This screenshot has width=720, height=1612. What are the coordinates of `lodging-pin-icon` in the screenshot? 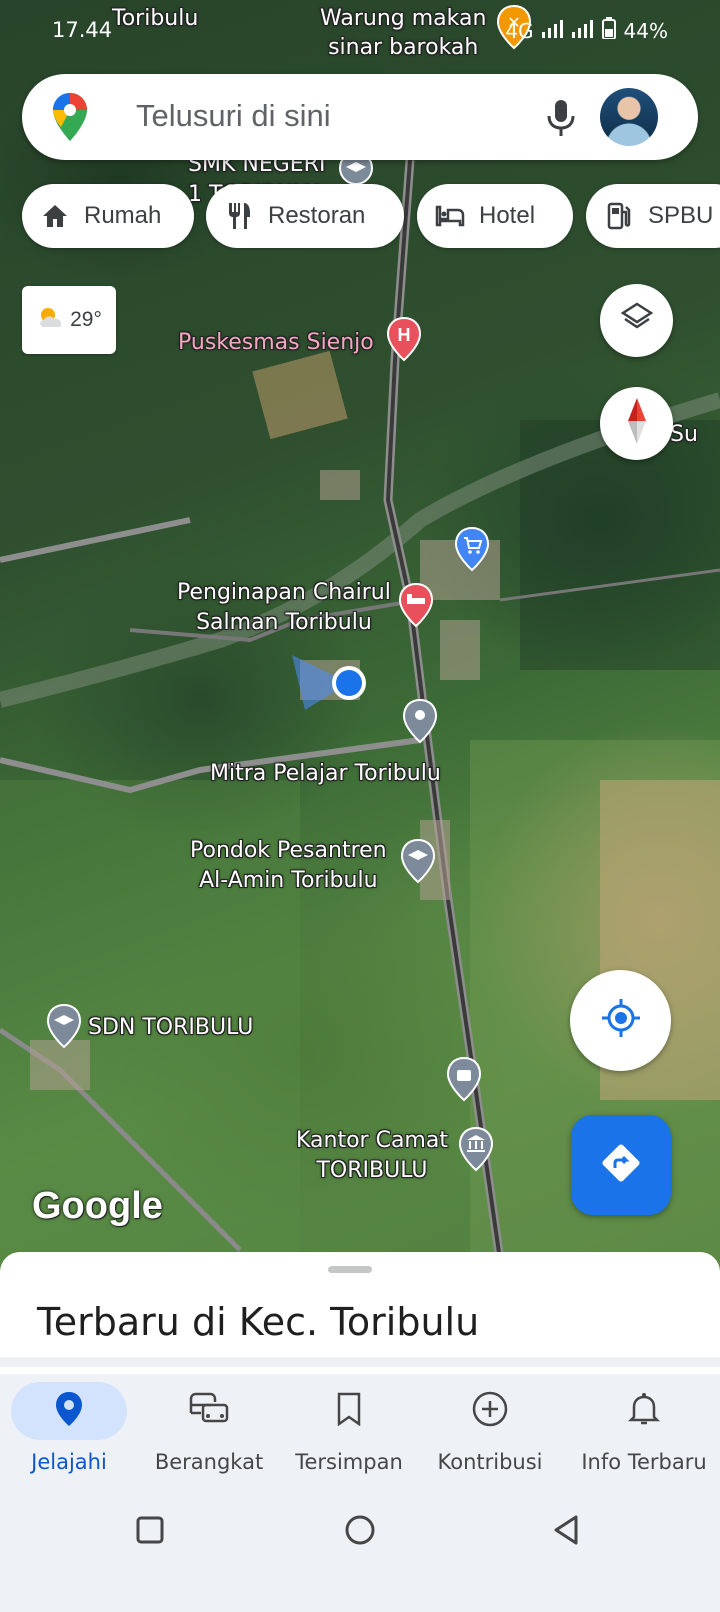 It's located at (416, 605).